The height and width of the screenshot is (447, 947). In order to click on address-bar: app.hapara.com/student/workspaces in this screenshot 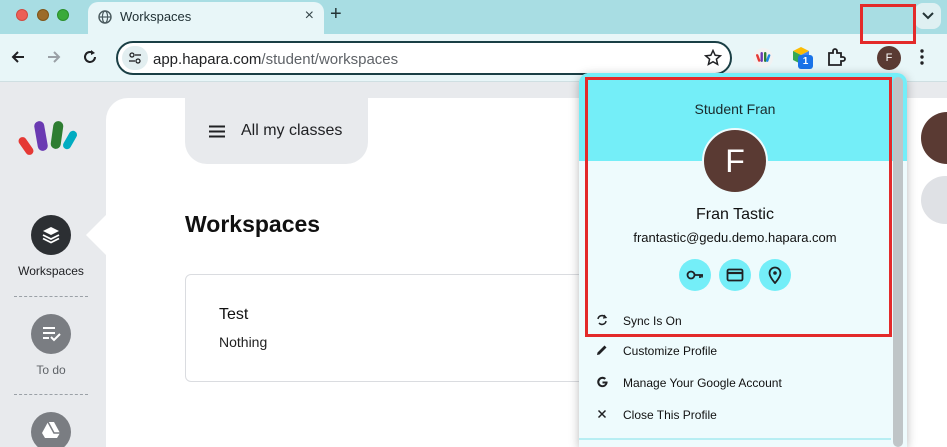, I will do `click(424, 58)`.